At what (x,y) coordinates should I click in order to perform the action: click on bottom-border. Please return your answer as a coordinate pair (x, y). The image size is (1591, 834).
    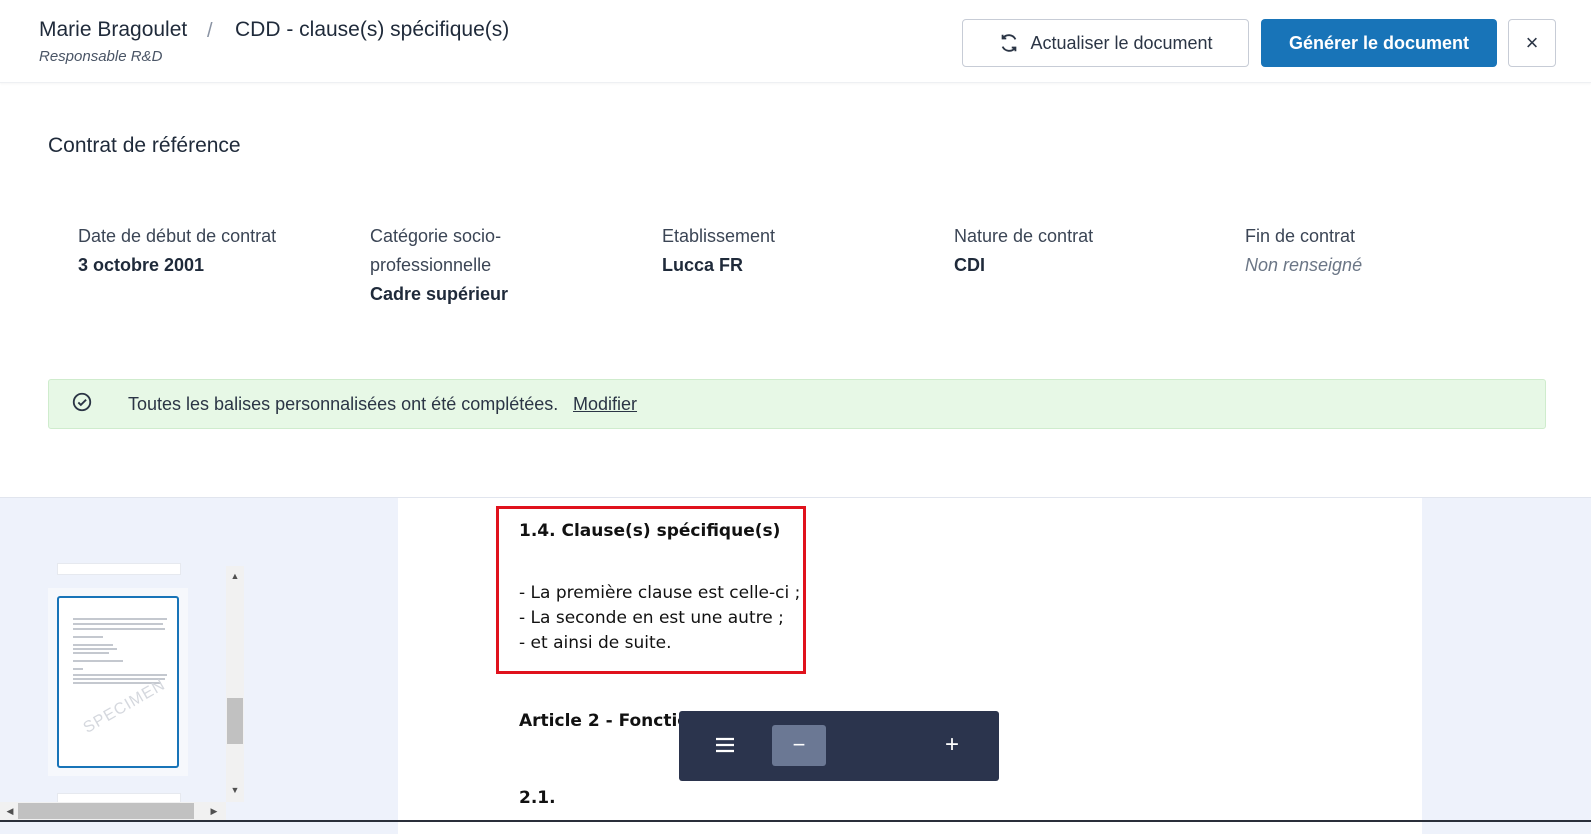
    Looking at the image, I should click on (795, 821).